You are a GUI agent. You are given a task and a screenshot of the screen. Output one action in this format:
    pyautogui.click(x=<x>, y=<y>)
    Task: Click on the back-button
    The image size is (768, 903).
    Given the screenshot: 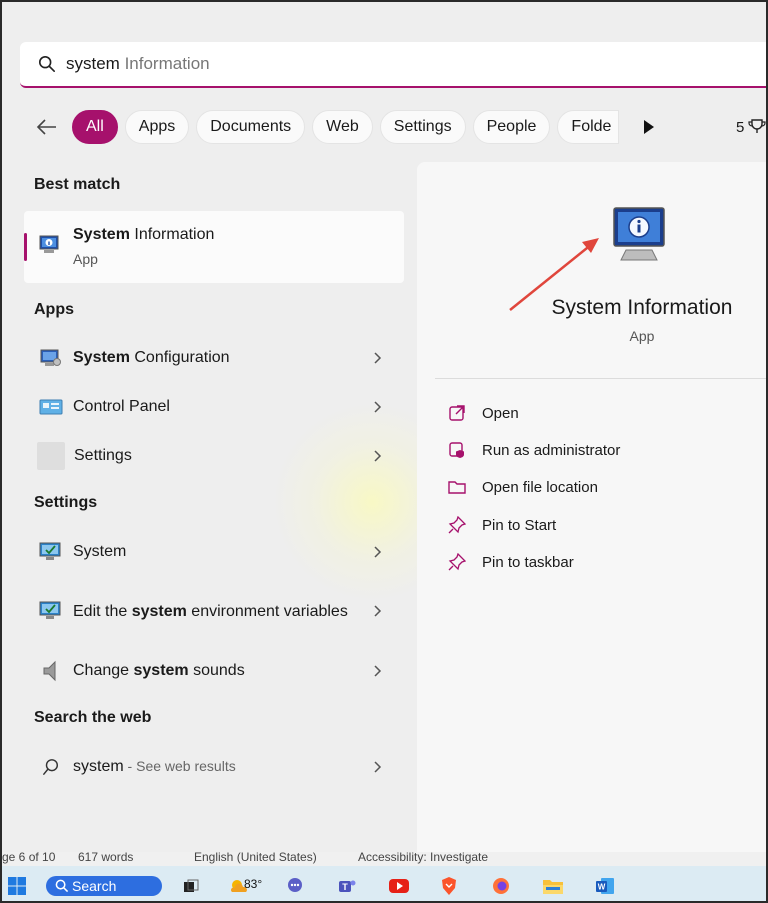 What is the action you would take?
    pyautogui.click(x=47, y=127)
    